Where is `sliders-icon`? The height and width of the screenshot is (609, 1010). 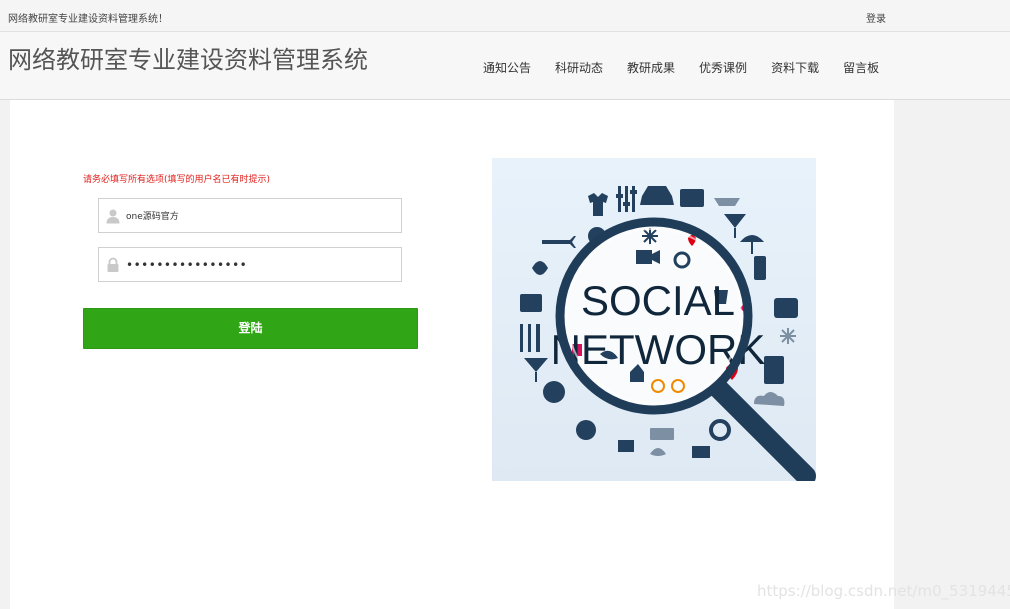 sliders-icon is located at coordinates (626, 199).